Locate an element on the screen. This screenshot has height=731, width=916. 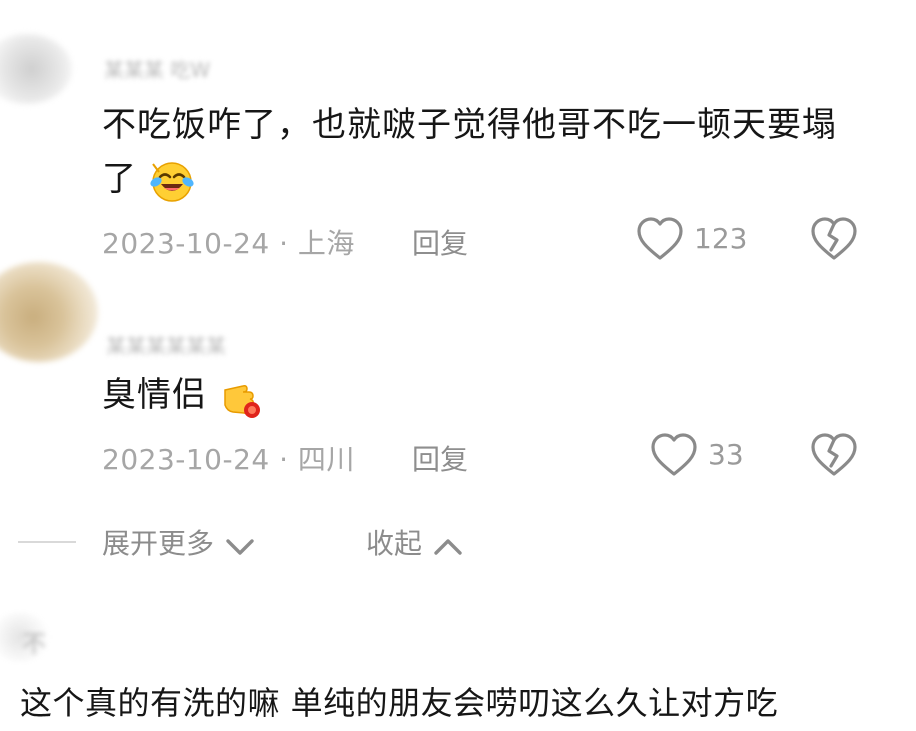
like-button: 123 is located at coordinates (692, 240).